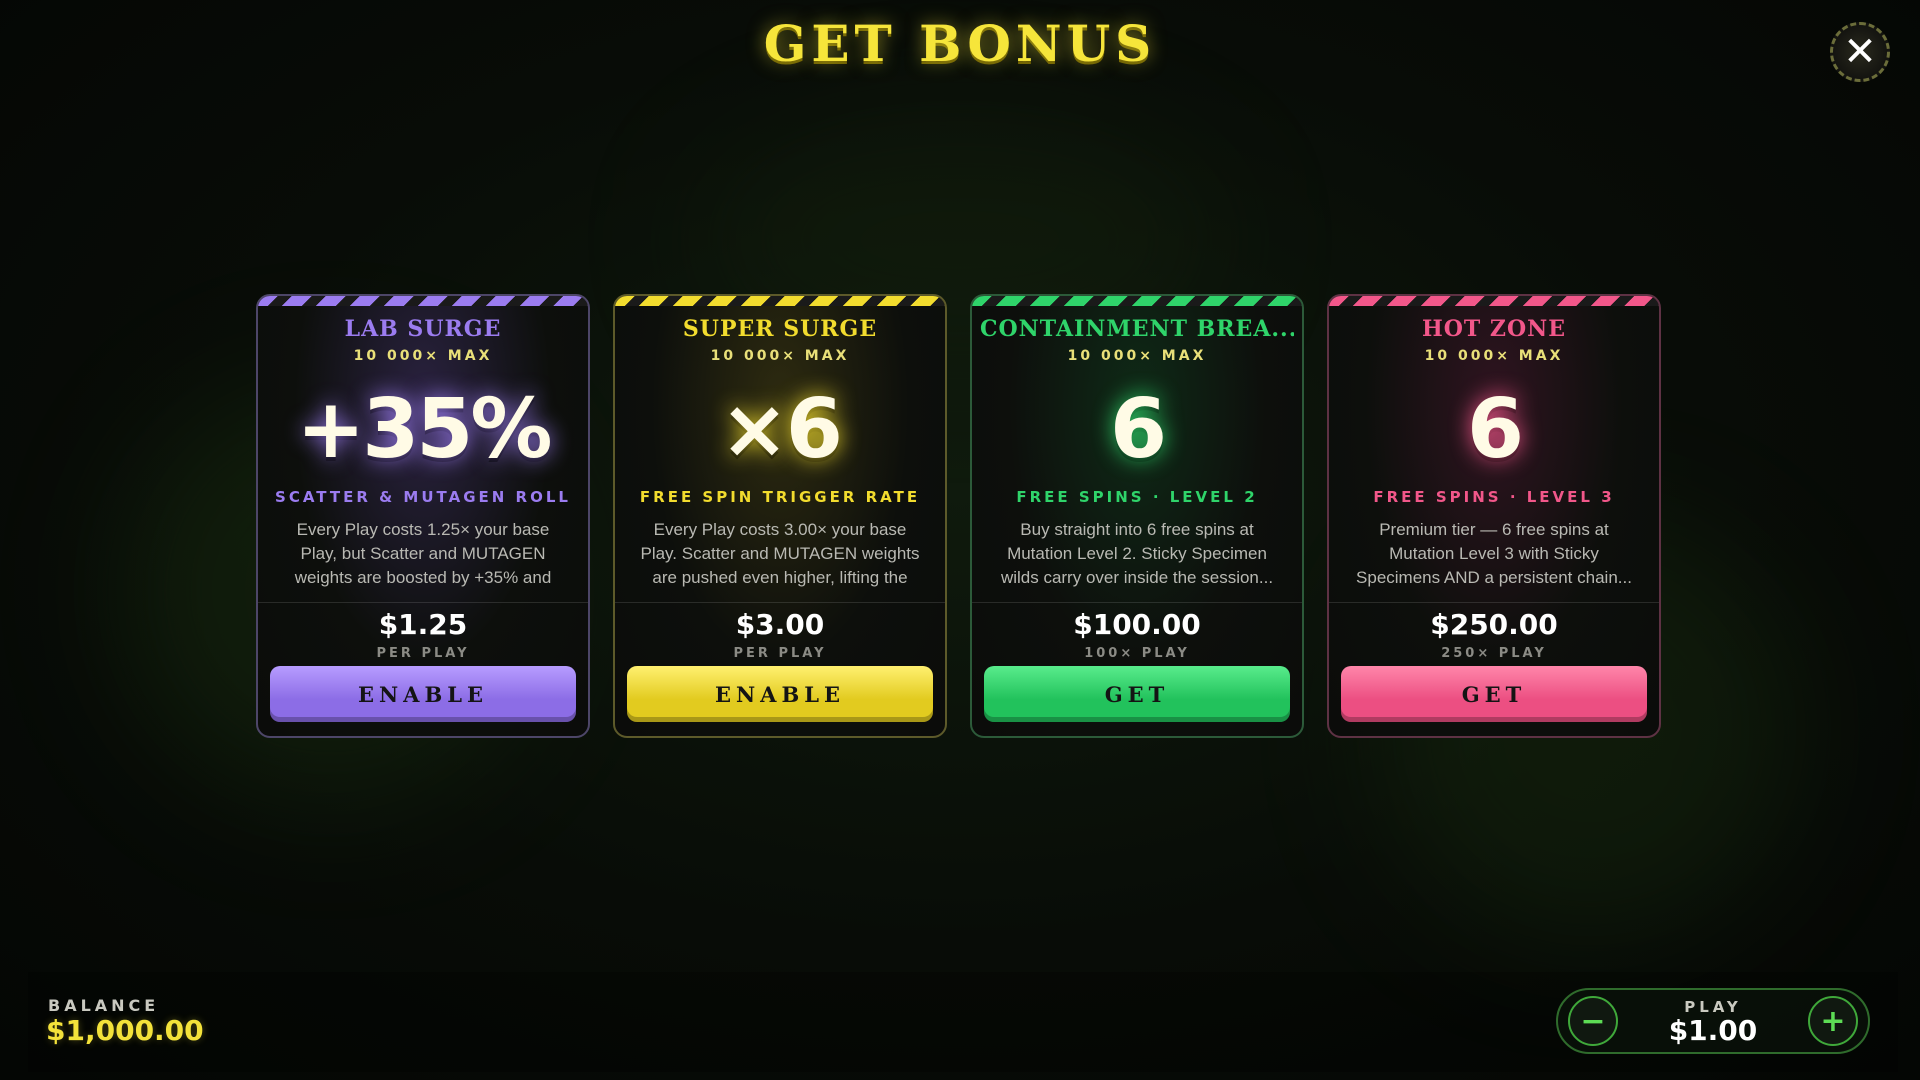 The image size is (1920, 1080). What do you see at coordinates (1137, 653) in the screenshot?
I see `card-price-unit: 100× PLAY` at bounding box center [1137, 653].